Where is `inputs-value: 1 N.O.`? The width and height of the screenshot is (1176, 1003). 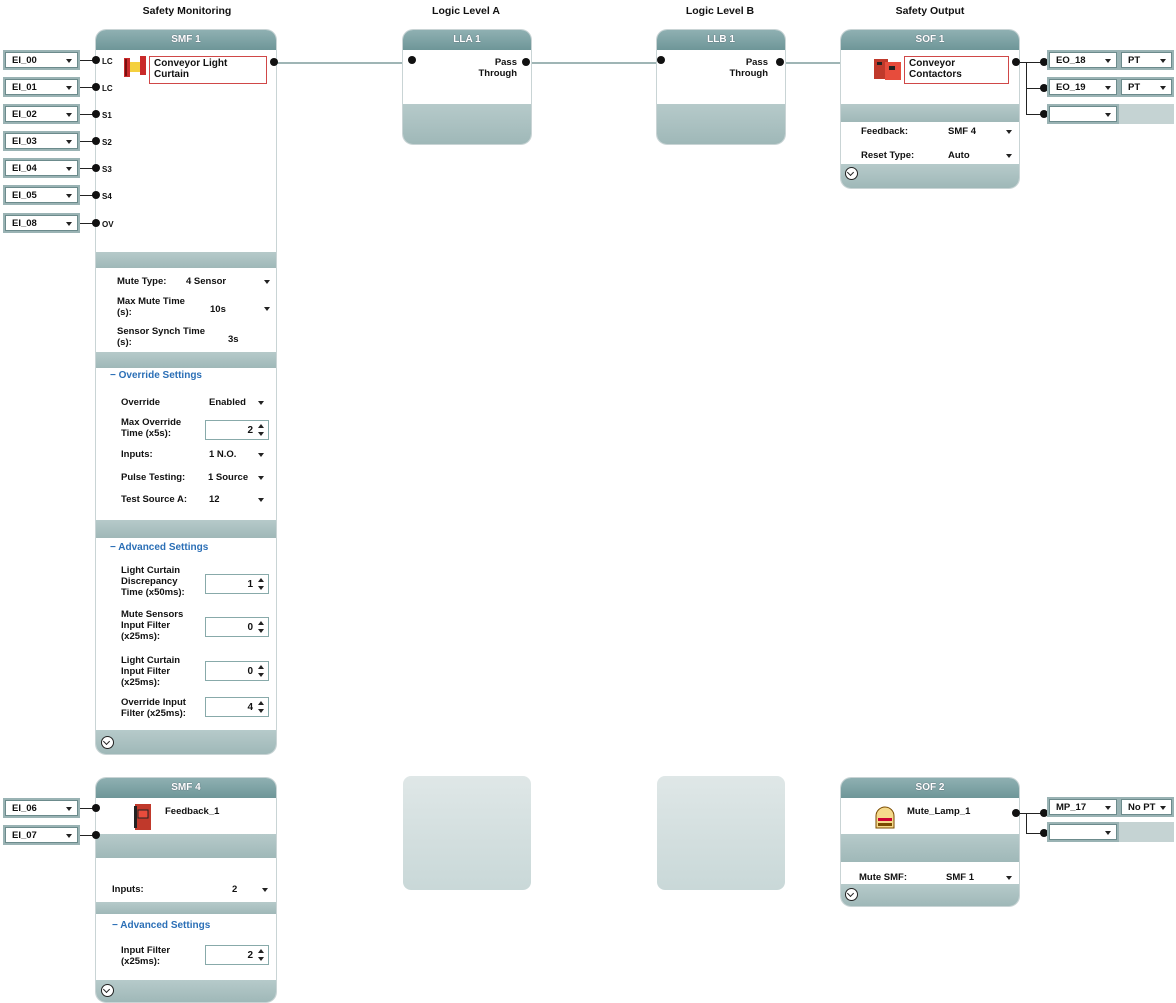
inputs-value: 1 N.O. is located at coordinates (222, 454).